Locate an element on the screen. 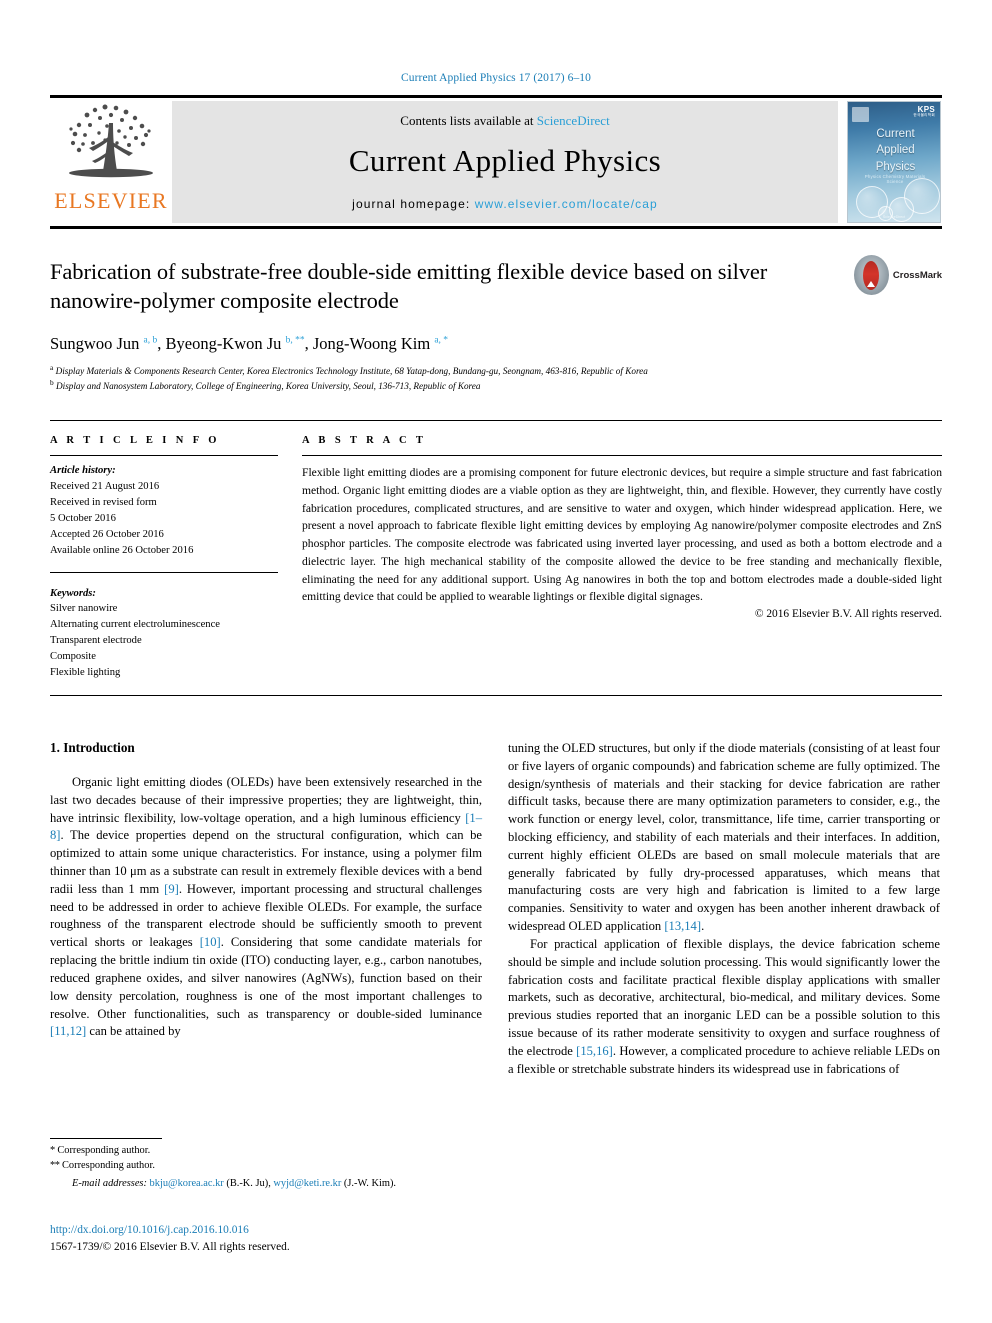 Image resolution: width=992 pixels, height=1323 pixels. history-item: 5 October 2016 is located at coordinates (83, 518).